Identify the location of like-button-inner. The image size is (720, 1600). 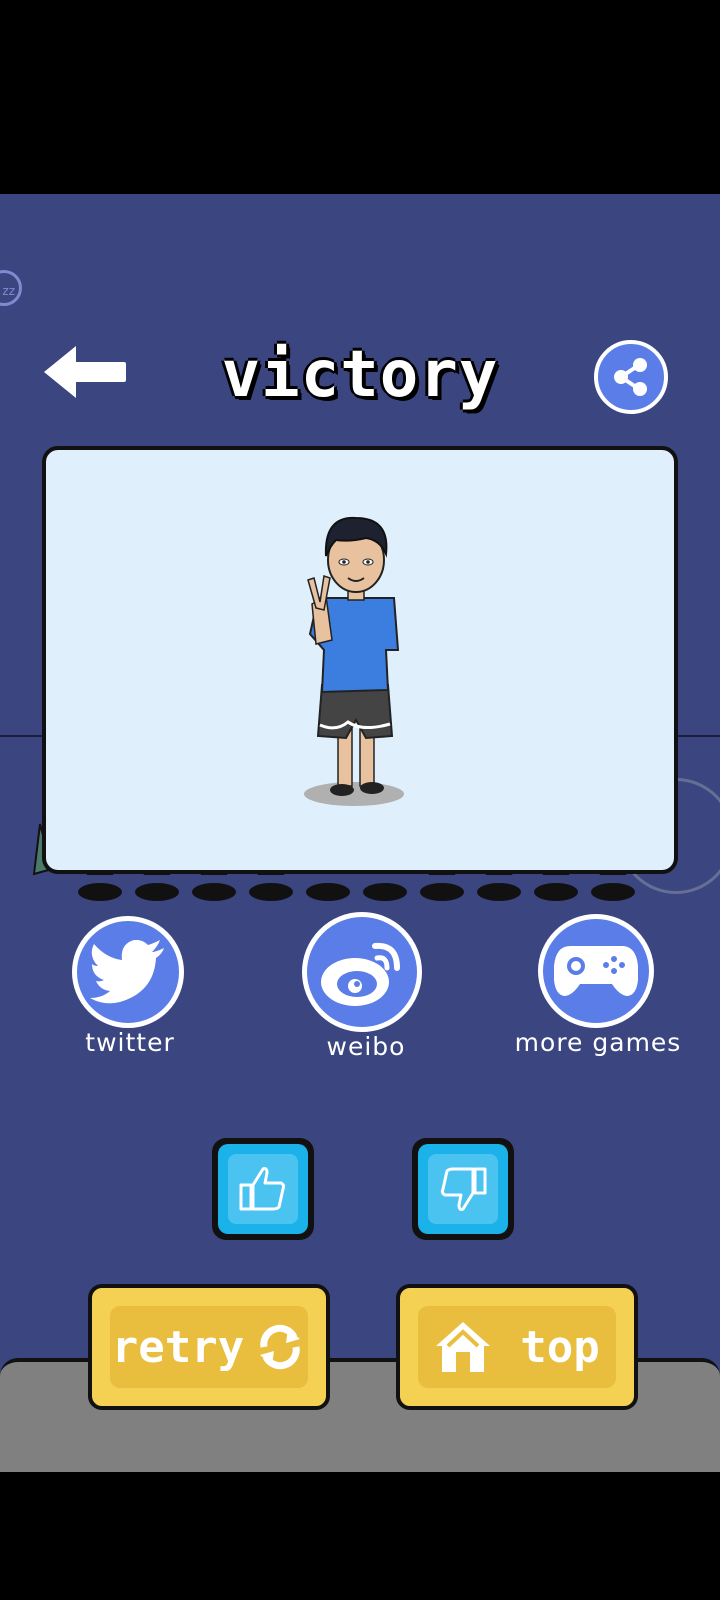
(263, 1189).